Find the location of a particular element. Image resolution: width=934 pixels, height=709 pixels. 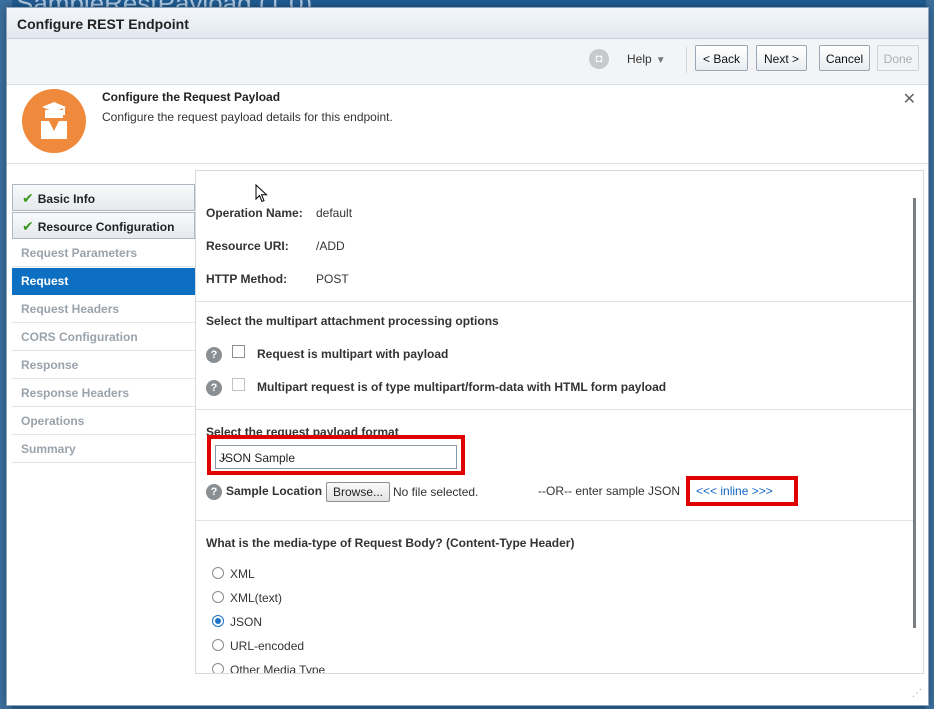

media-type-url-encoded-label: URL-encoded is located at coordinates (267, 646).